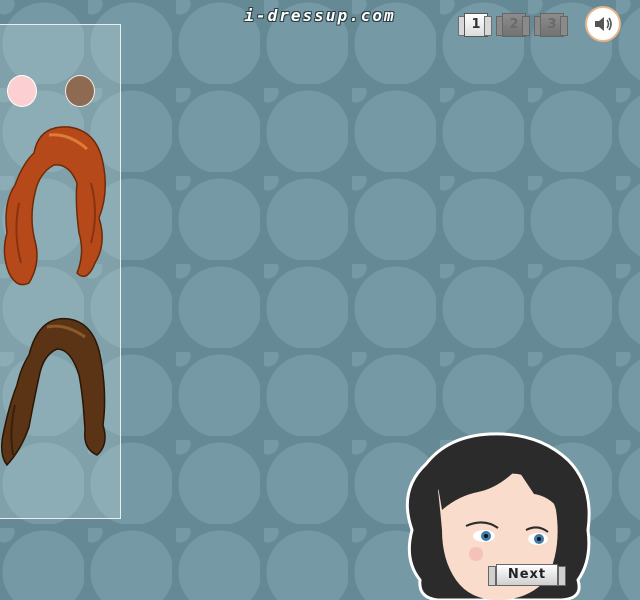 The image size is (640, 600). I want to click on speaker-icon, so click(603, 24).